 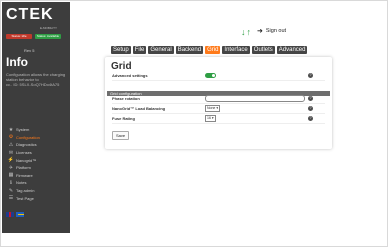 What do you see at coordinates (11, 182) in the screenshot?
I see `notes-icon: ℹ` at bounding box center [11, 182].